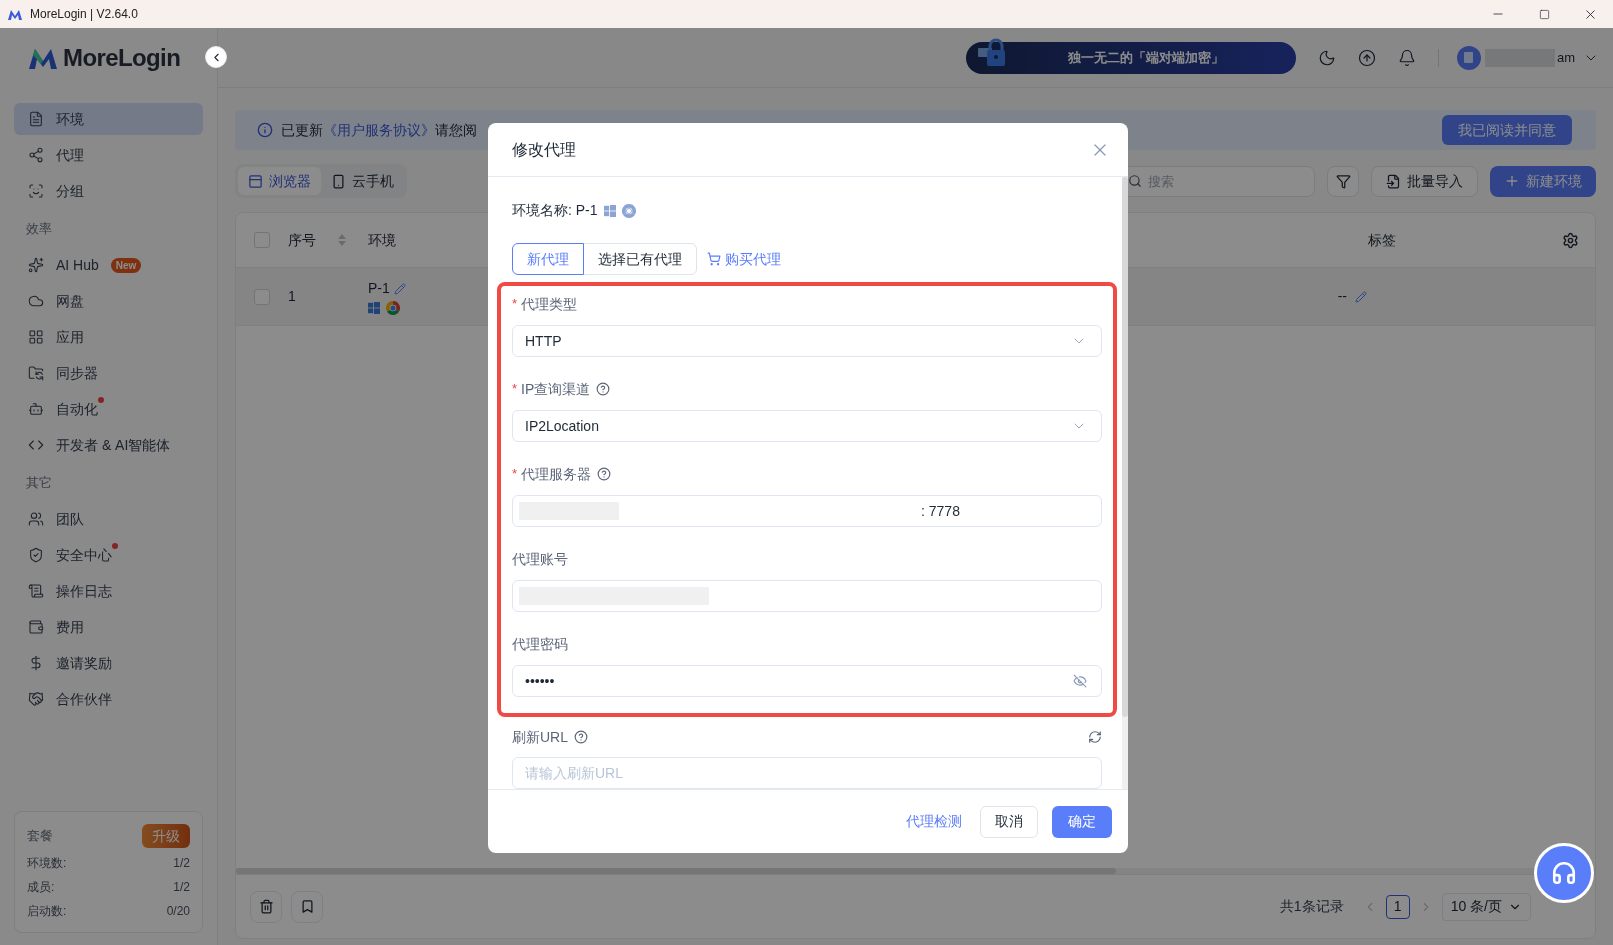 This screenshot has width=1613, height=945. What do you see at coordinates (556, 389) in the screenshot?
I see `field-label: IP查询渠道` at bounding box center [556, 389].